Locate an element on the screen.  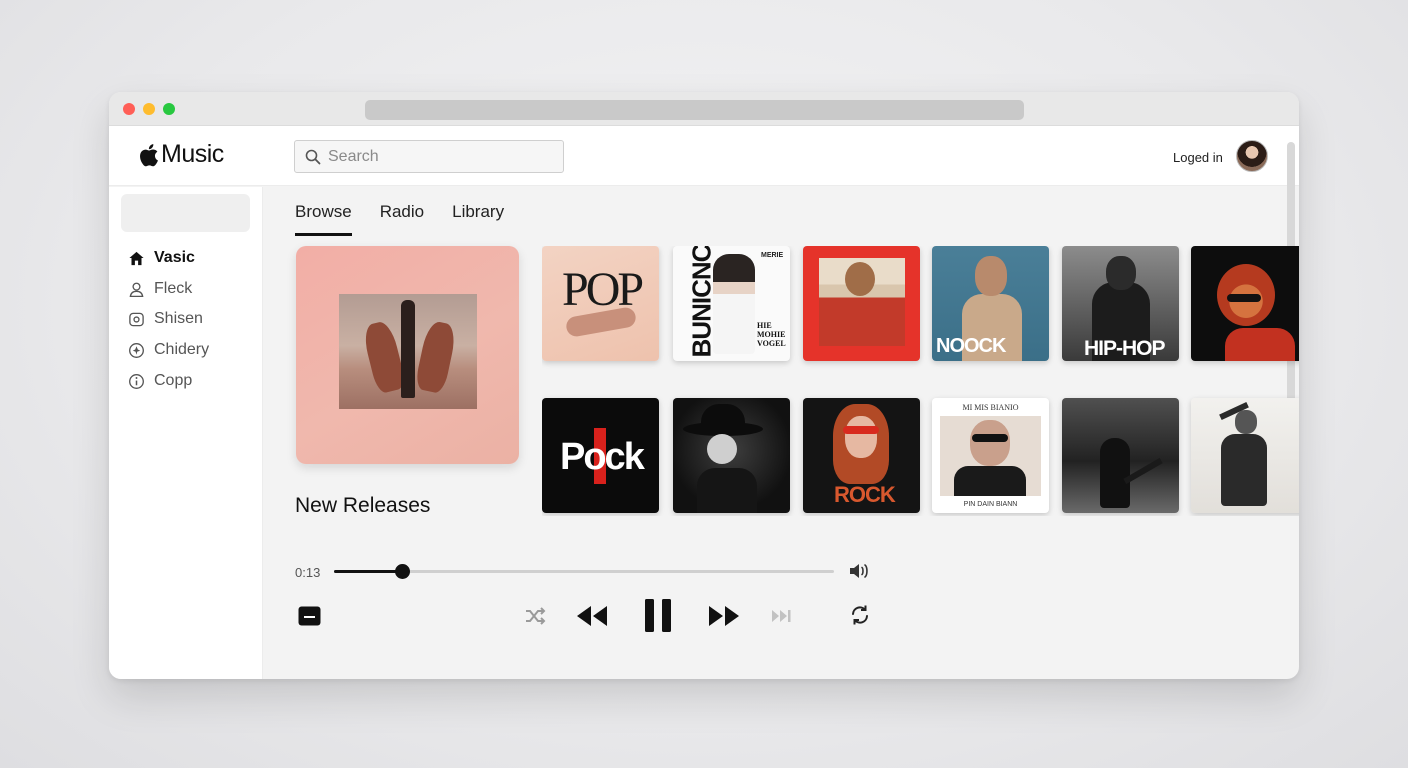
album-subtitle: HIE MOHIE VOGEL is located at coordinates (771, 334).